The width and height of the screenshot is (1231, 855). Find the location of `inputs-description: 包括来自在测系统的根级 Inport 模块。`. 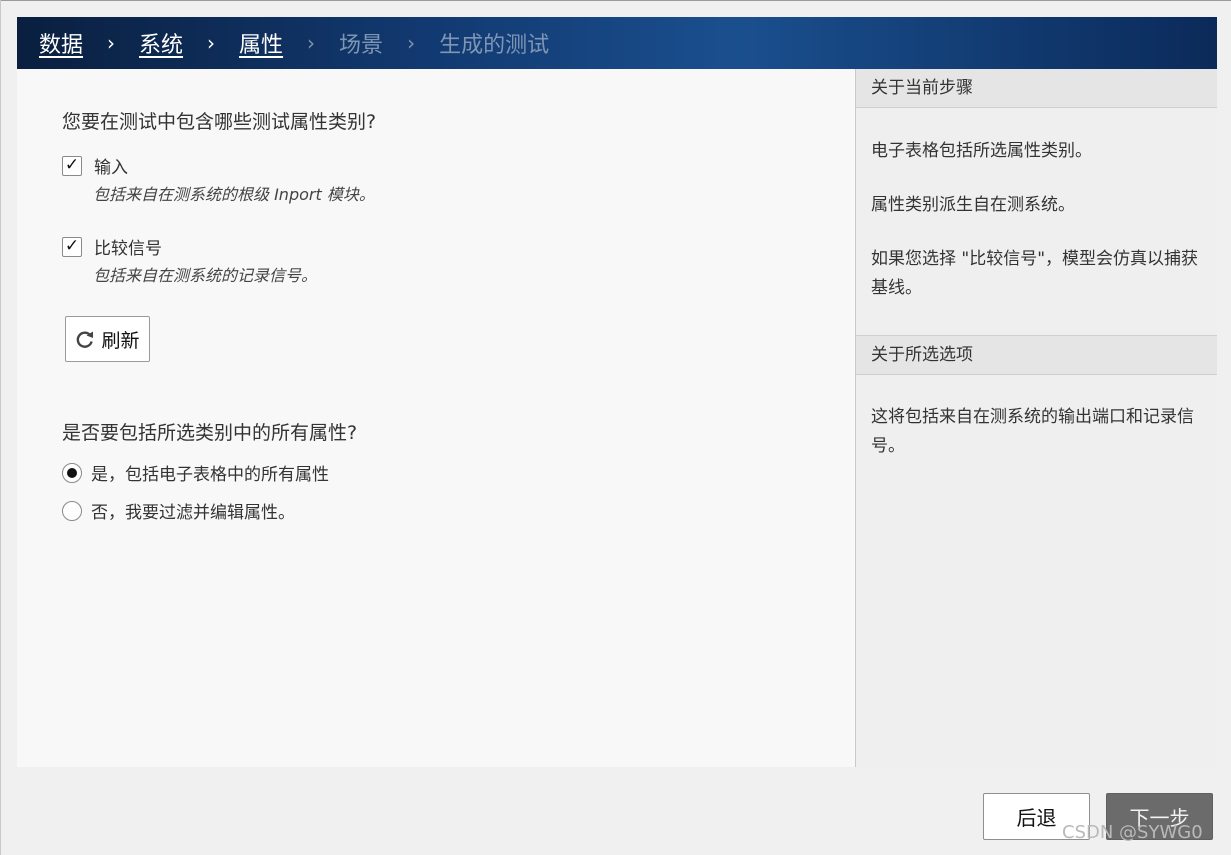

inputs-description: 包括来自在测系统的根级 Inport 模块。 is located at coordinates (234, 194).